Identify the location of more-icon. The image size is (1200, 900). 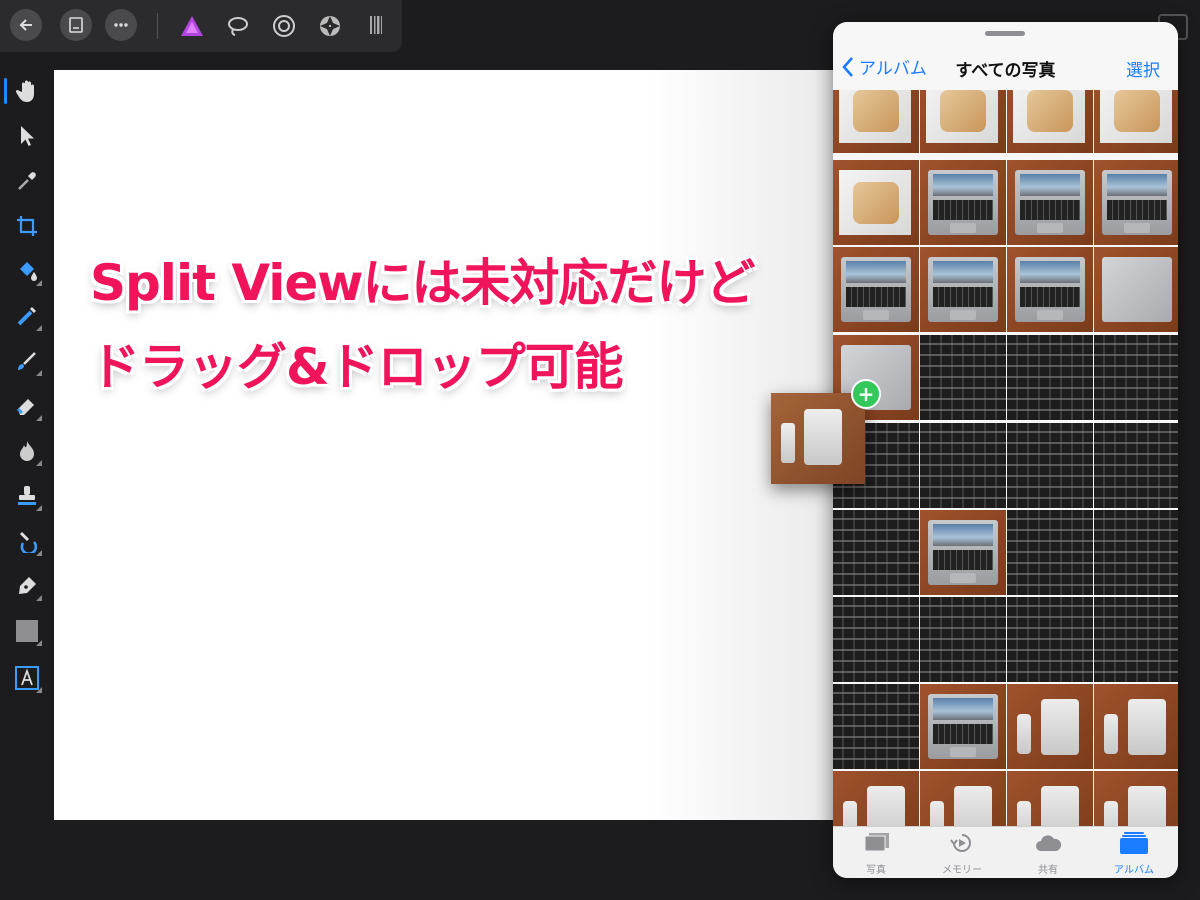
(121, 25).